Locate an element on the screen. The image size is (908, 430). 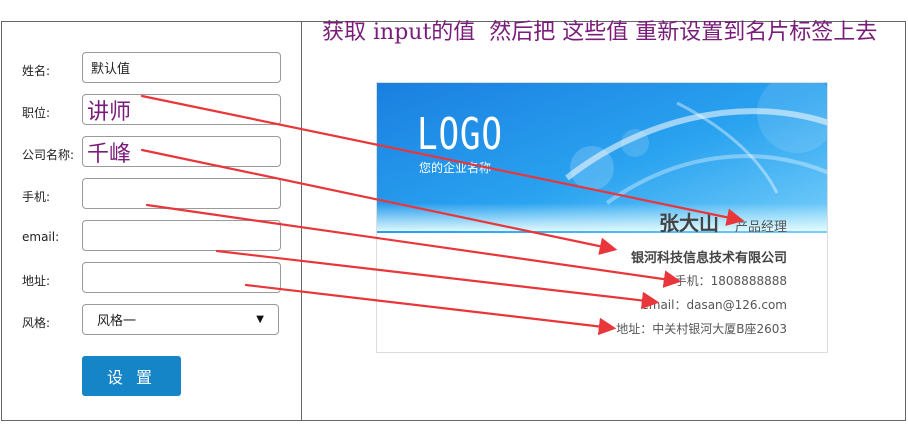
company-label: 公司名称: is located at coordinates (48, 155).